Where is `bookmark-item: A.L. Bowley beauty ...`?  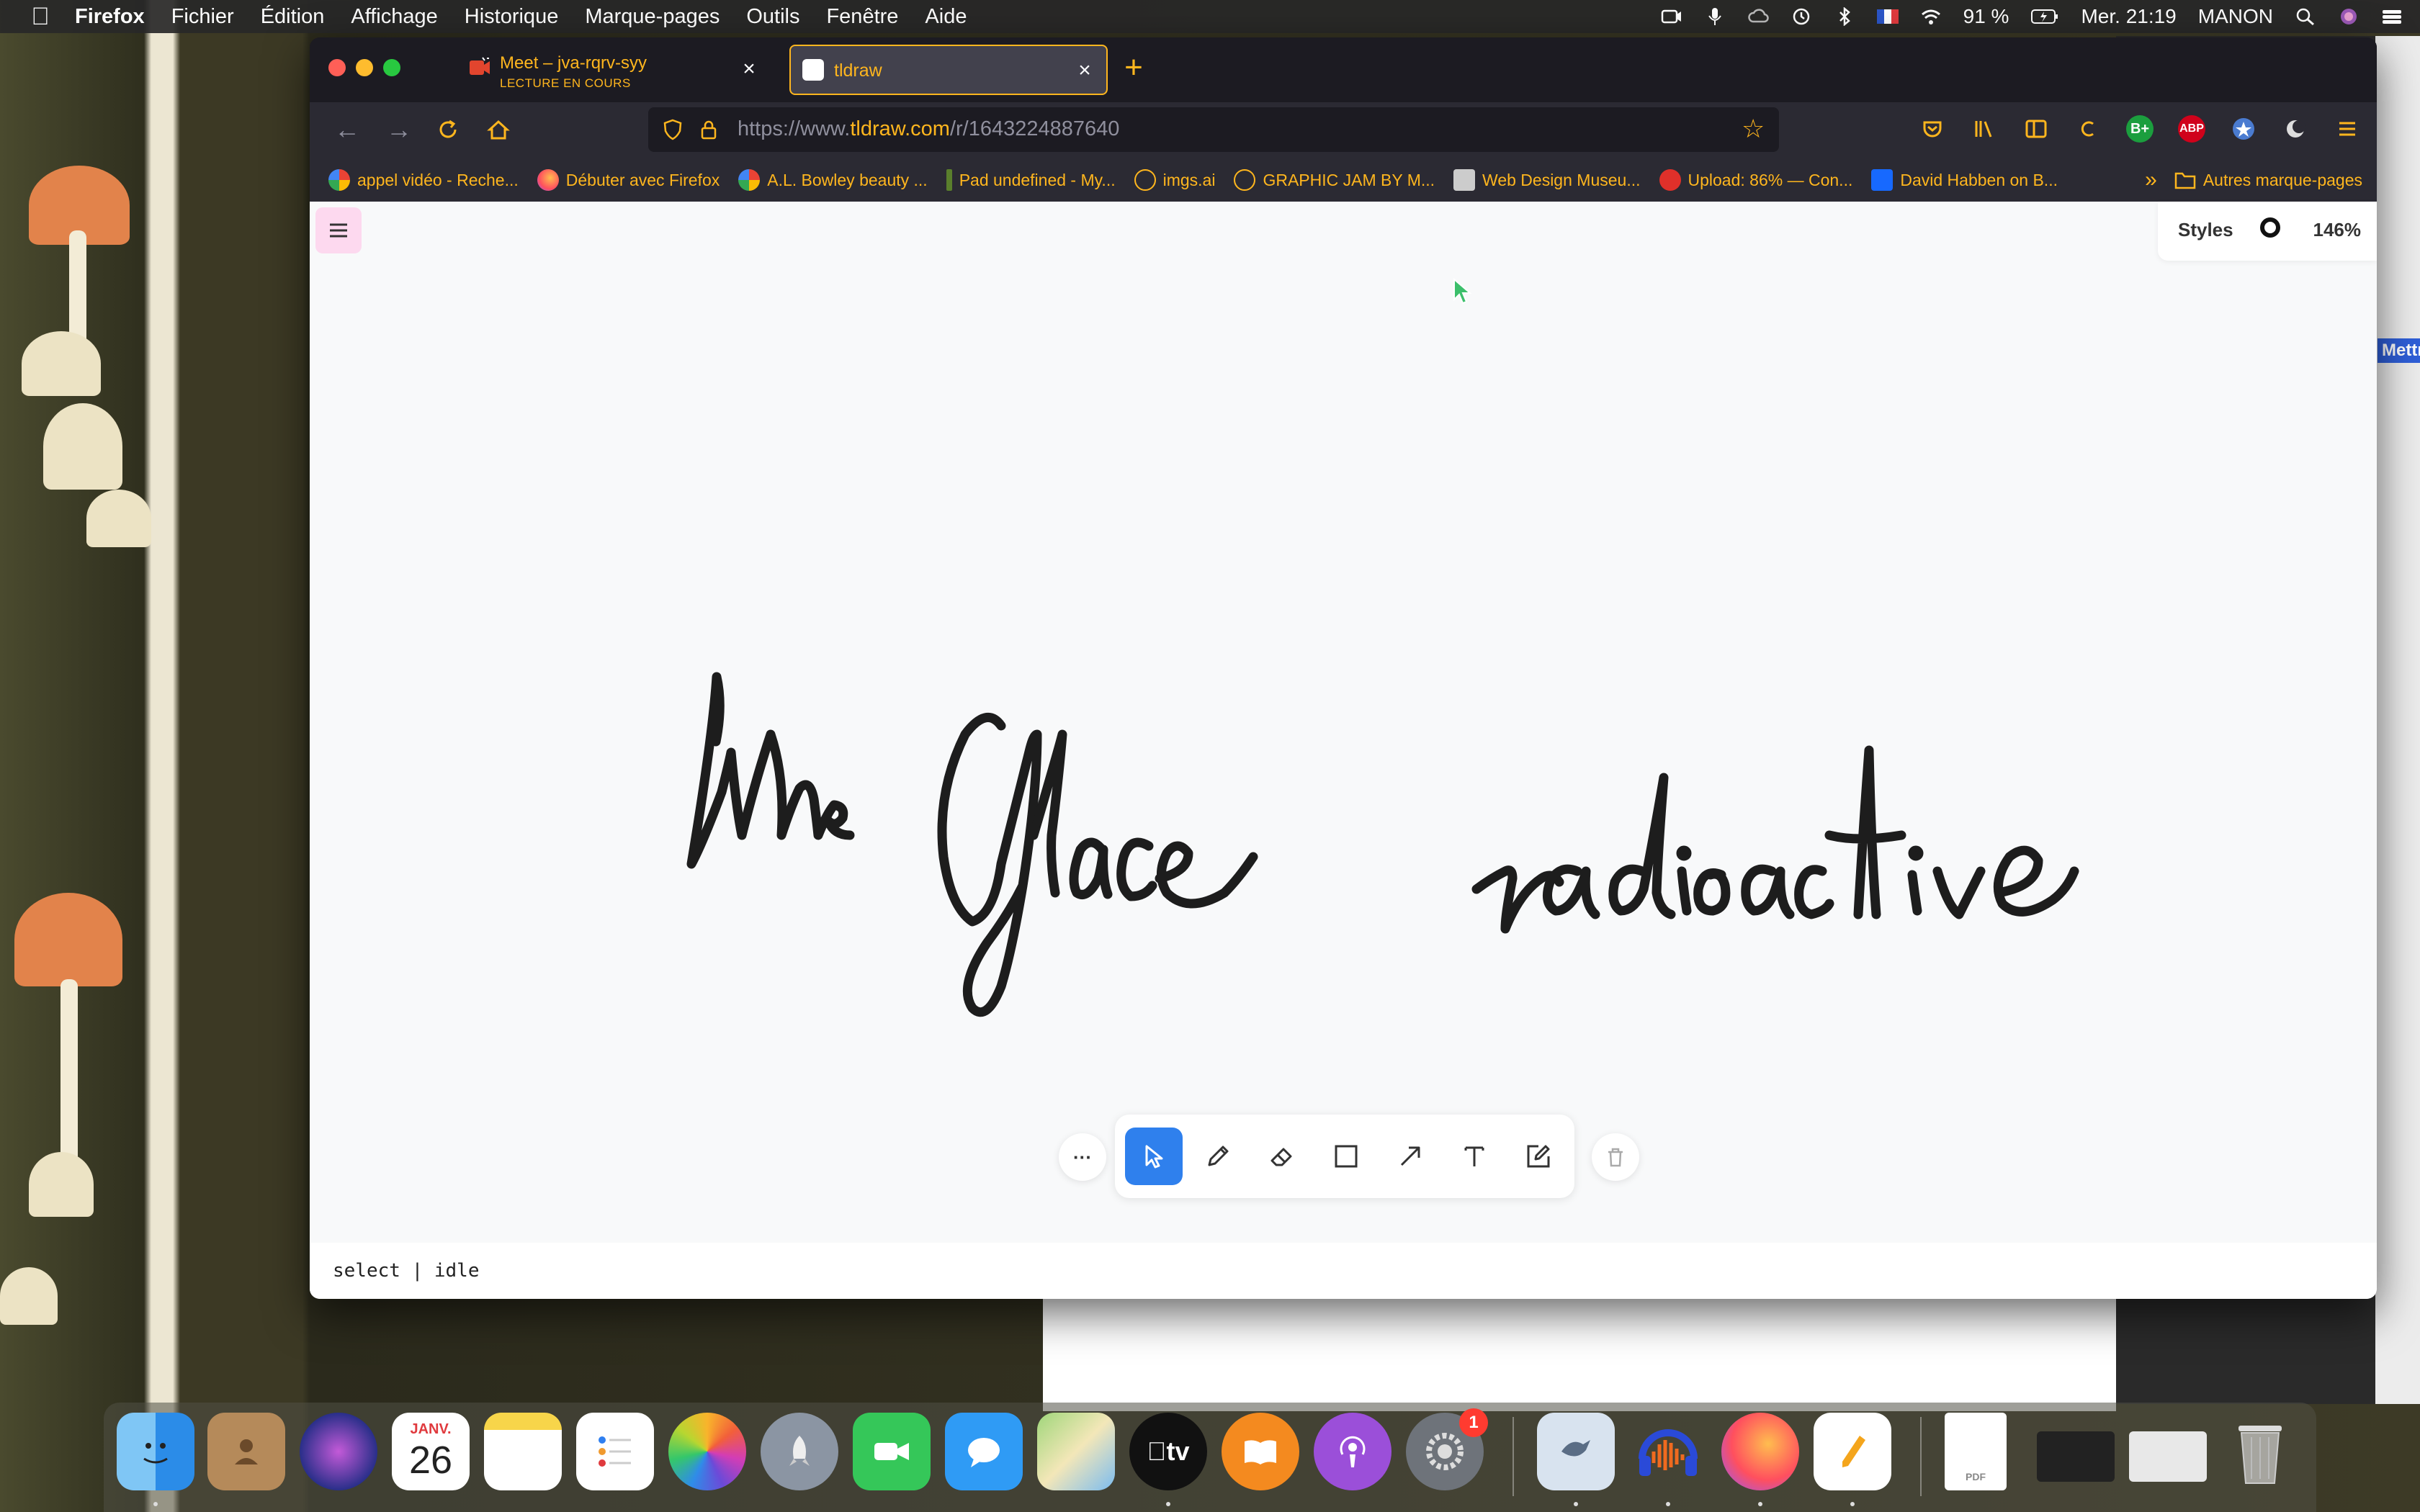 bookmark-item: A.L. Bowley beauty ... is located at coordinates (833, 180).